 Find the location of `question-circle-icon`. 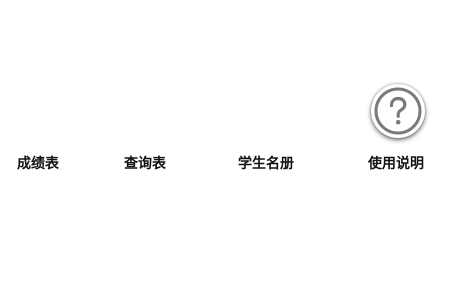

question-circle-icon is located at coordinates (398, 111).